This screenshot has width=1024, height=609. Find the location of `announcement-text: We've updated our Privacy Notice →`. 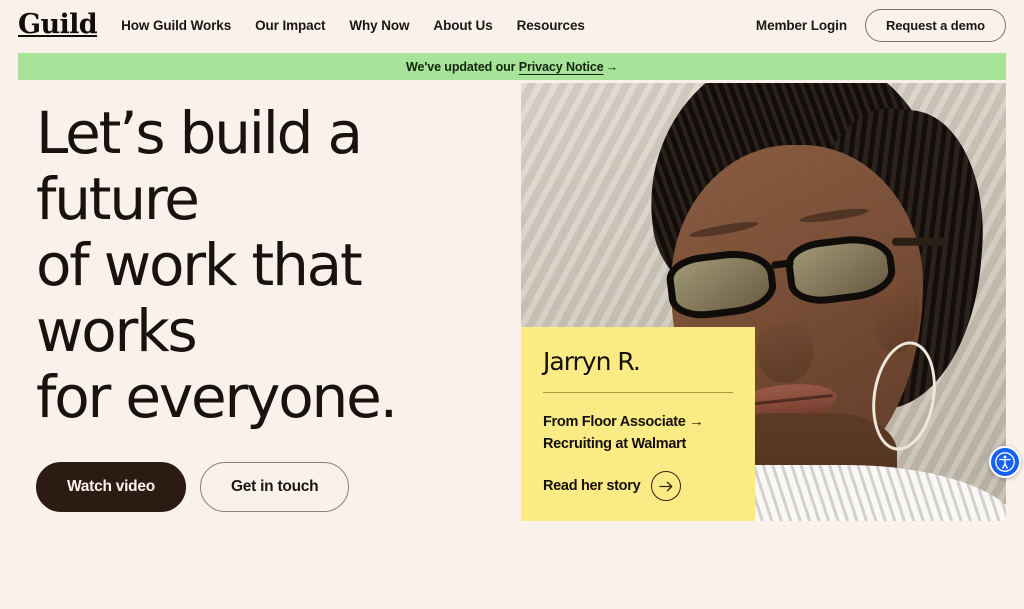

announcement-text: We've updated our Privacy Notice → is located at coordinates (512, 67).